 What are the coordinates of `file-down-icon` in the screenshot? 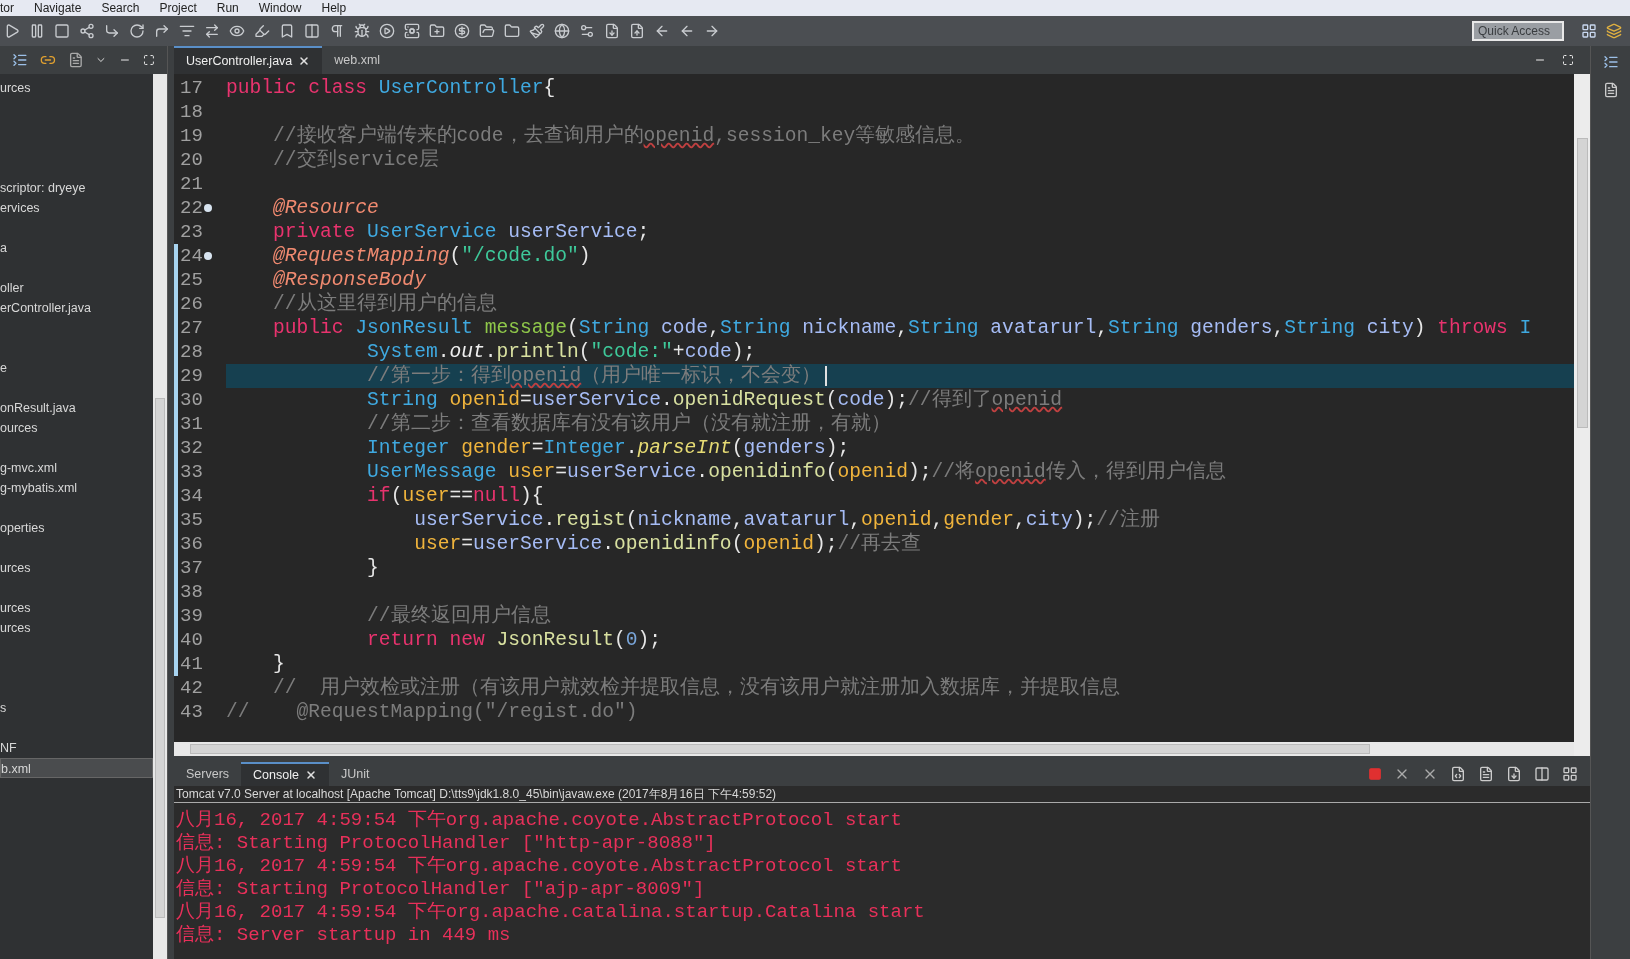 It's located at (612, 31).